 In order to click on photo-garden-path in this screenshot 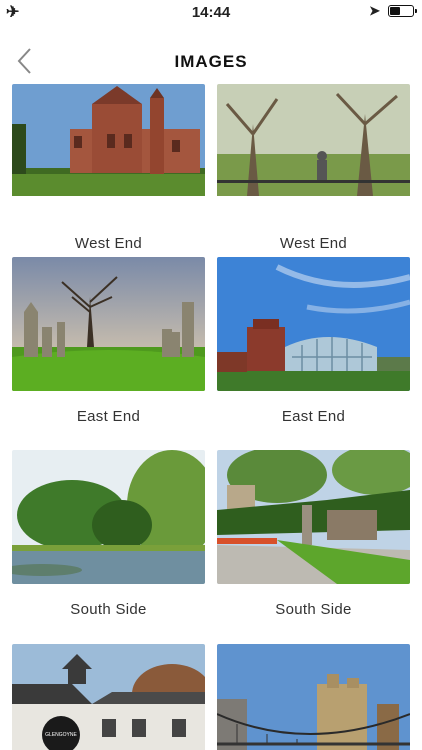, I will do `click(313, 517)`.